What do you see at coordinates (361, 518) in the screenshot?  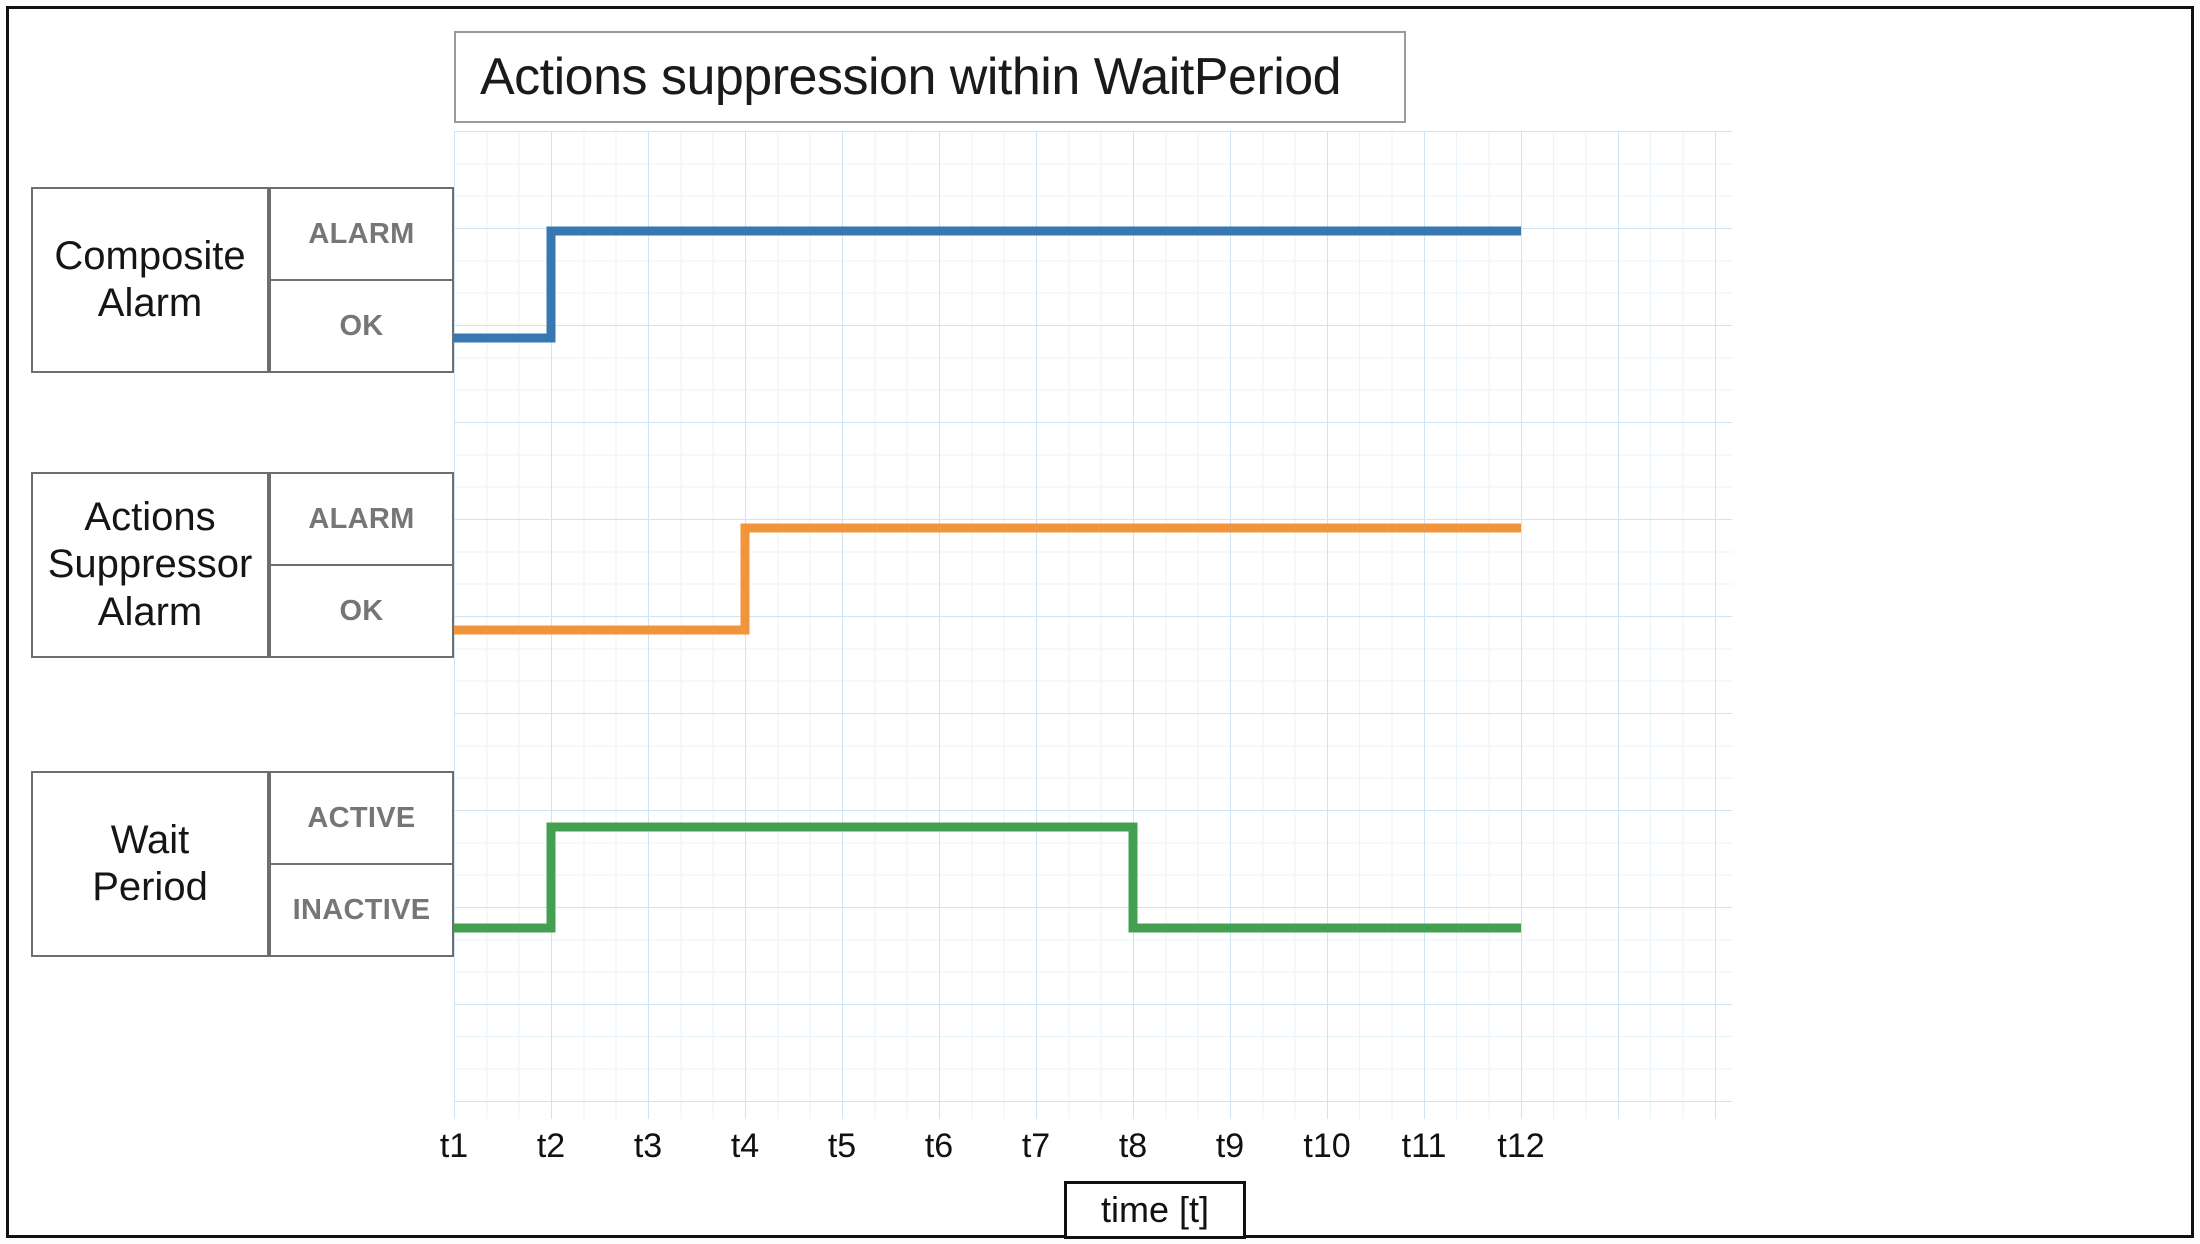 I see `state-label-actions-suppressor-alarm-high: ALARM` at bounding box center [361, 518].